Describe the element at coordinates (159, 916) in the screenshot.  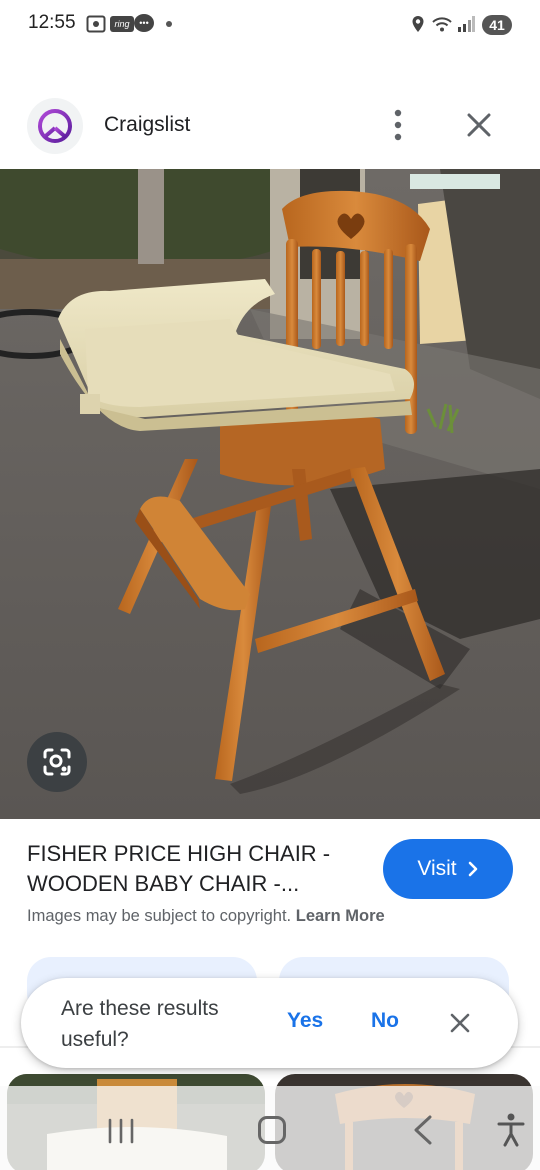
I see `copyright-text: Images may be subject to copyright.` at that location.